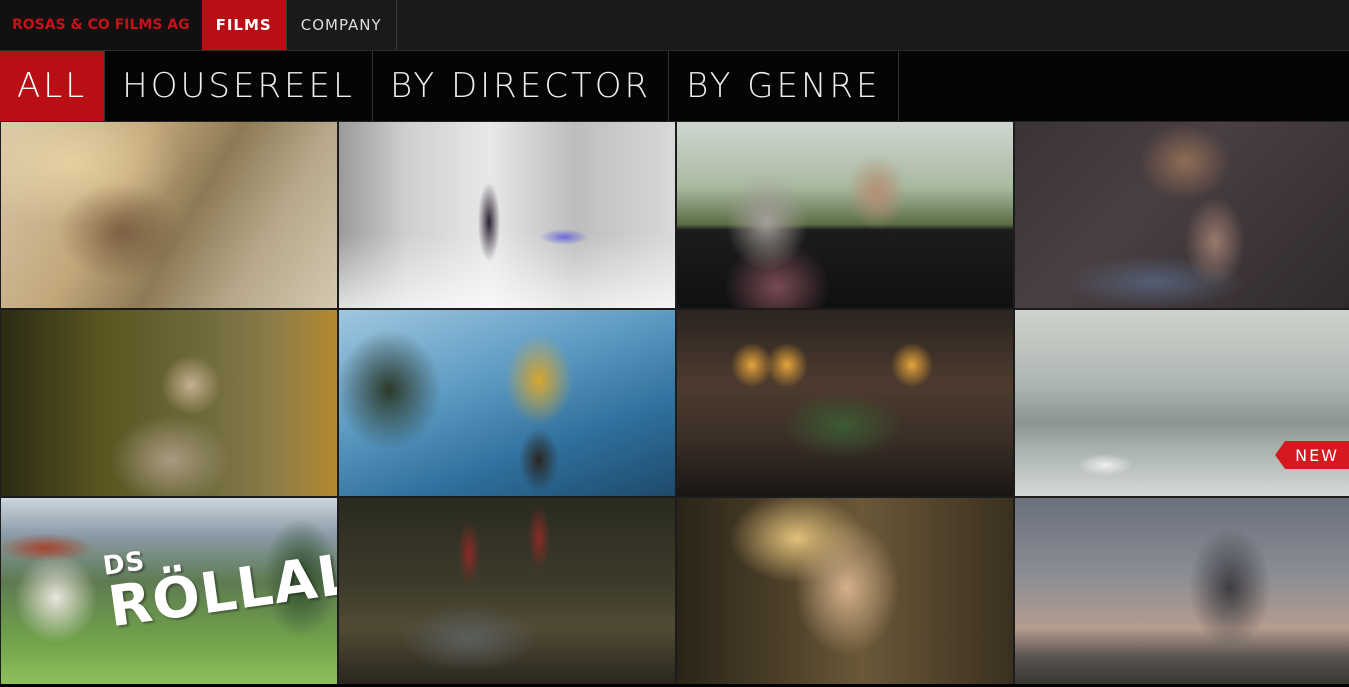 This screenshot has height=687, width=1349. What do you see at coordinates (53, 86) in the screenshot?
I see `tab-all: ALL` at bounding box center [53, 86].